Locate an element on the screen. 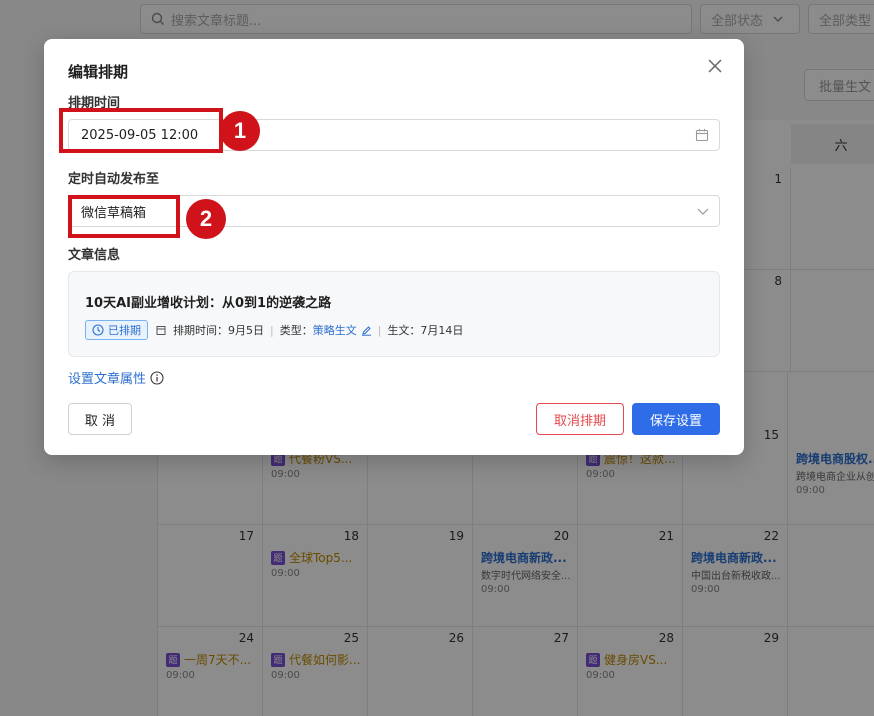  attr-link-label: 设置文章属性 is located at coordinates (107, 379).